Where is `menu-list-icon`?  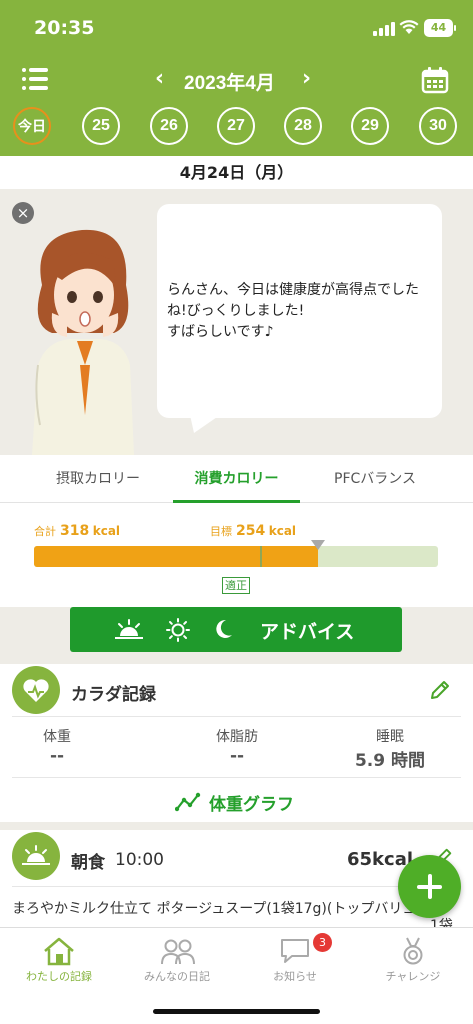
menu-list-icon is located at coordinates (35, 79).